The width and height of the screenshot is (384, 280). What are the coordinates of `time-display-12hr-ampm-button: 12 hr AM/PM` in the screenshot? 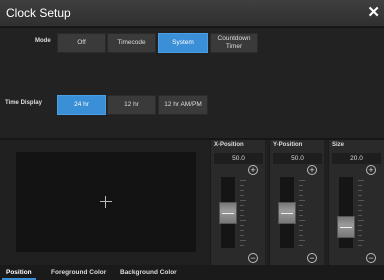 It's located at (183, 105).